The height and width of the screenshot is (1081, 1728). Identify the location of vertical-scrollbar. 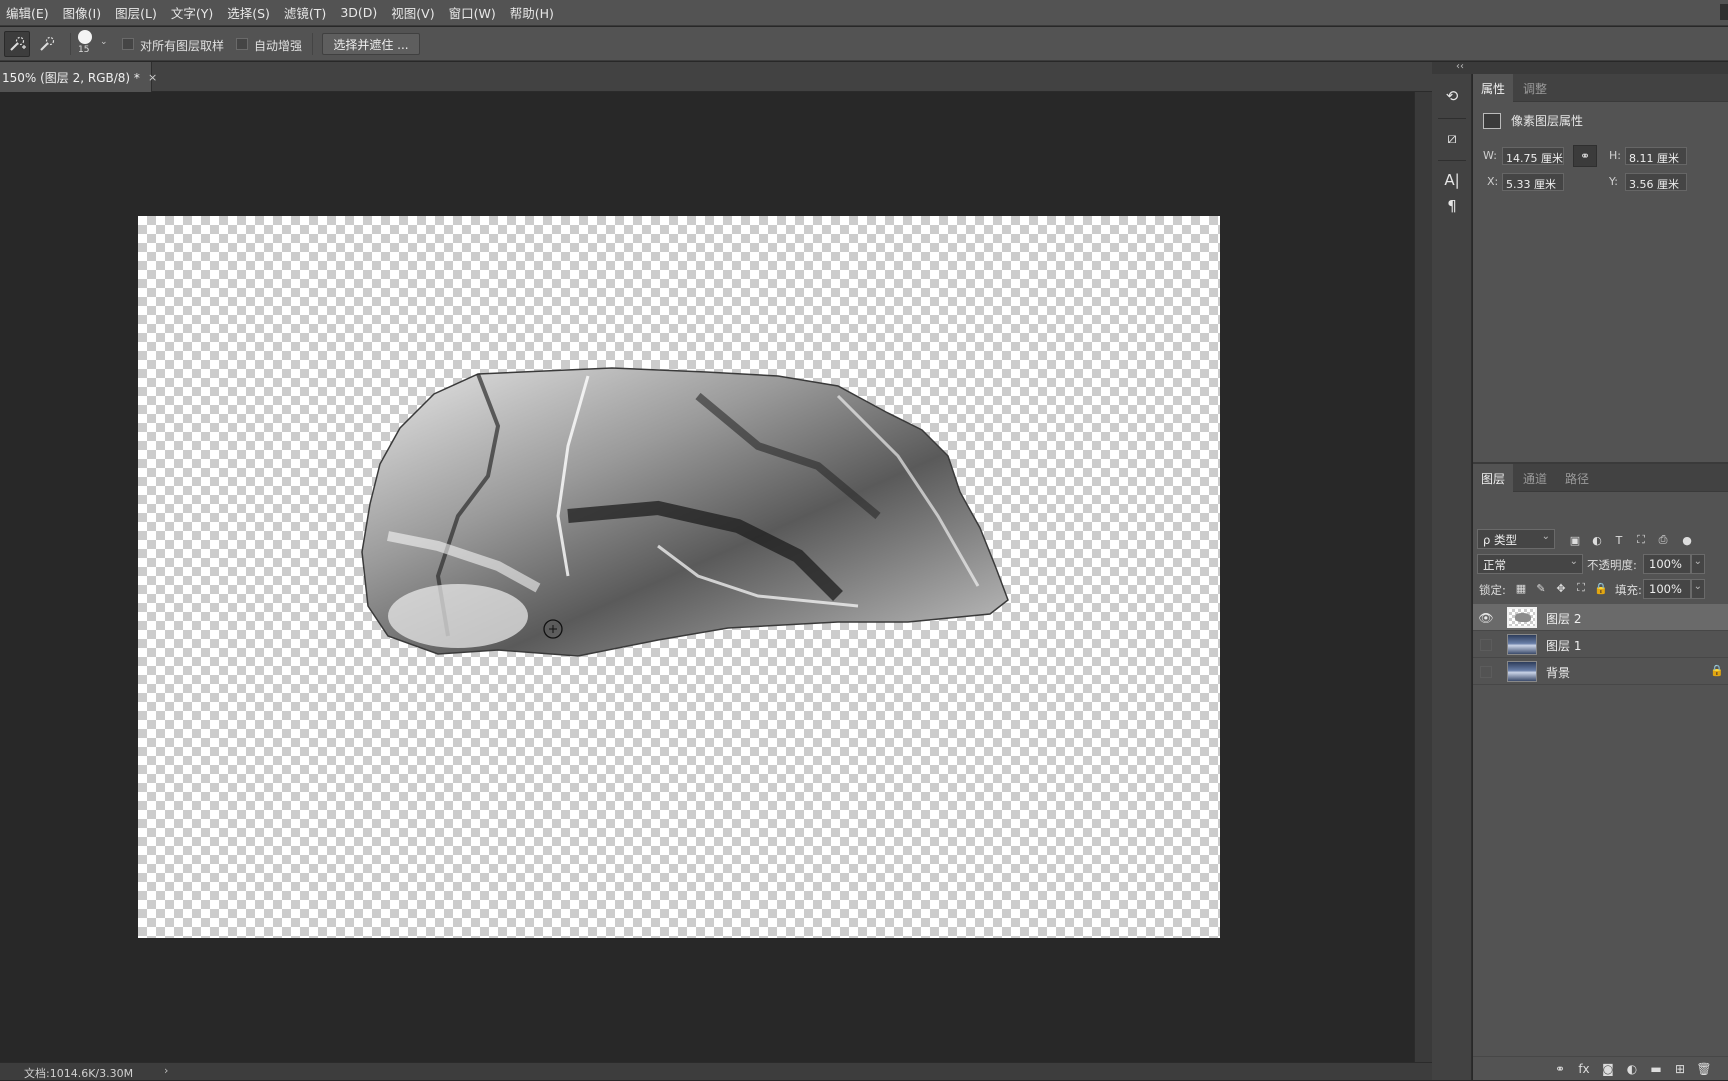
(1423, 577).